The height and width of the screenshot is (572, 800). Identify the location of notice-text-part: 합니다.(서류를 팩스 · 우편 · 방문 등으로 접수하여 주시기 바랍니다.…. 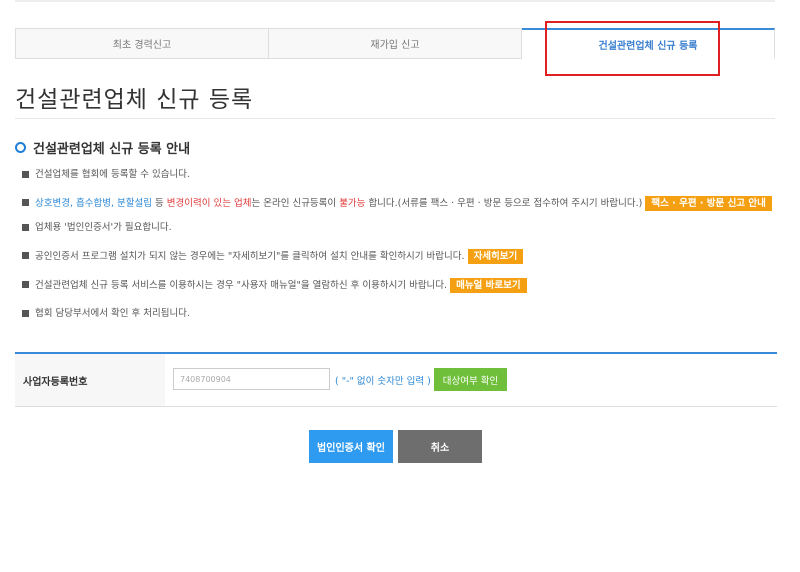
(505, 203).